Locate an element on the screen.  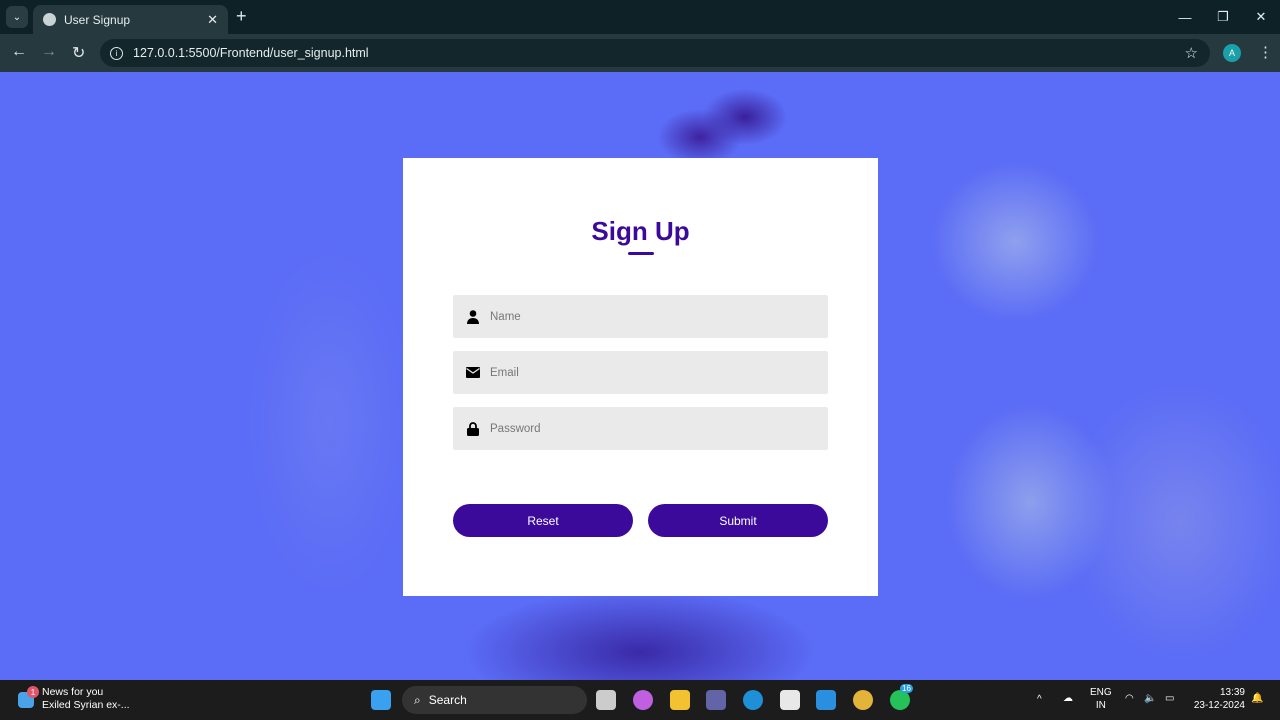
task-view-icon is located at coordinates (606, 700).